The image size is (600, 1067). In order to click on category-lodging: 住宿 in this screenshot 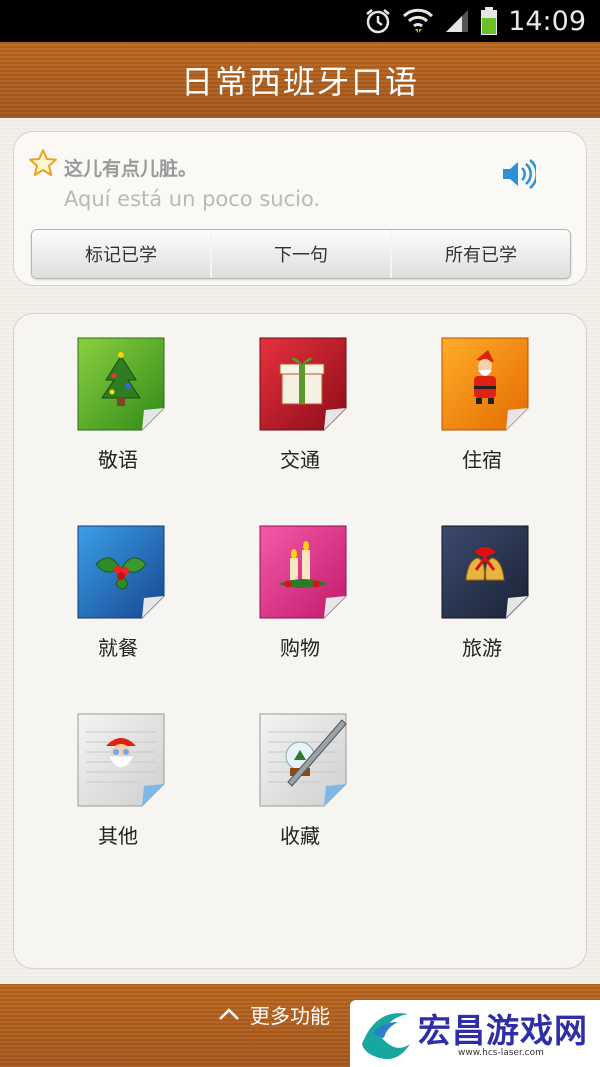, I will do `click(482, 411)`.